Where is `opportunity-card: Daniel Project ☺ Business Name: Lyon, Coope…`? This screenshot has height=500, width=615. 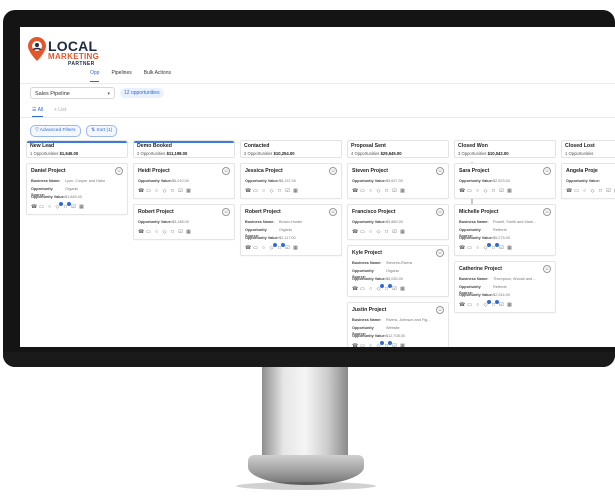 opportunity-card: Daniel Project ☺ Business Name: Lyon, Coope… is located at coordinates (77, 189).